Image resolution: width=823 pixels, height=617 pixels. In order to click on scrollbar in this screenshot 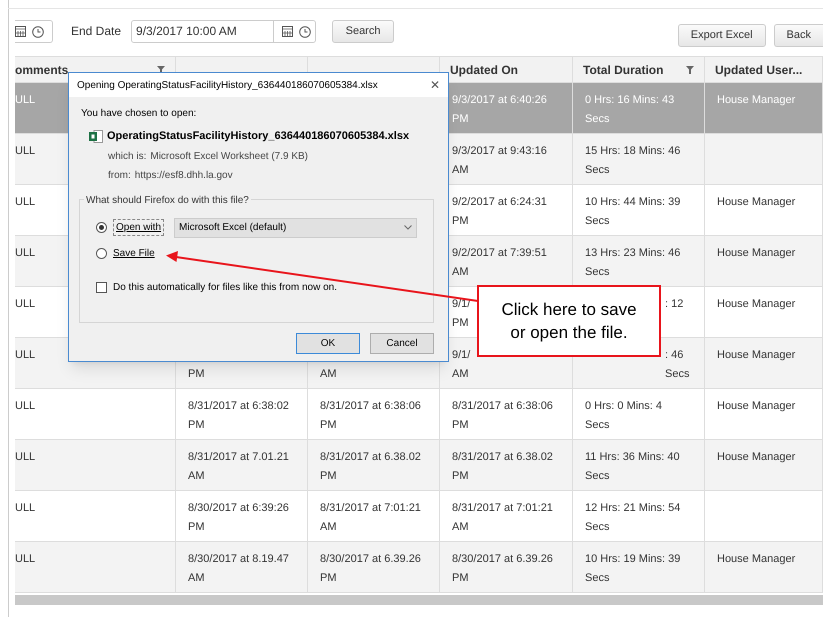, I will do `click(419, 600)`.